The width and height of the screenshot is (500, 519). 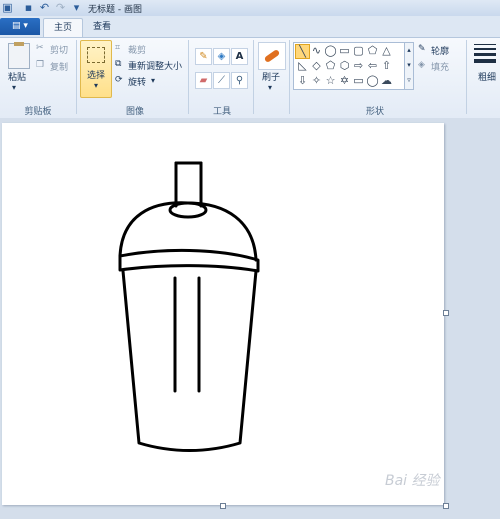 What do you see at coordinates (446, 506) in the screenshot?
I see `canvas-resize-handle-corner` at bounding box center [446, 506].